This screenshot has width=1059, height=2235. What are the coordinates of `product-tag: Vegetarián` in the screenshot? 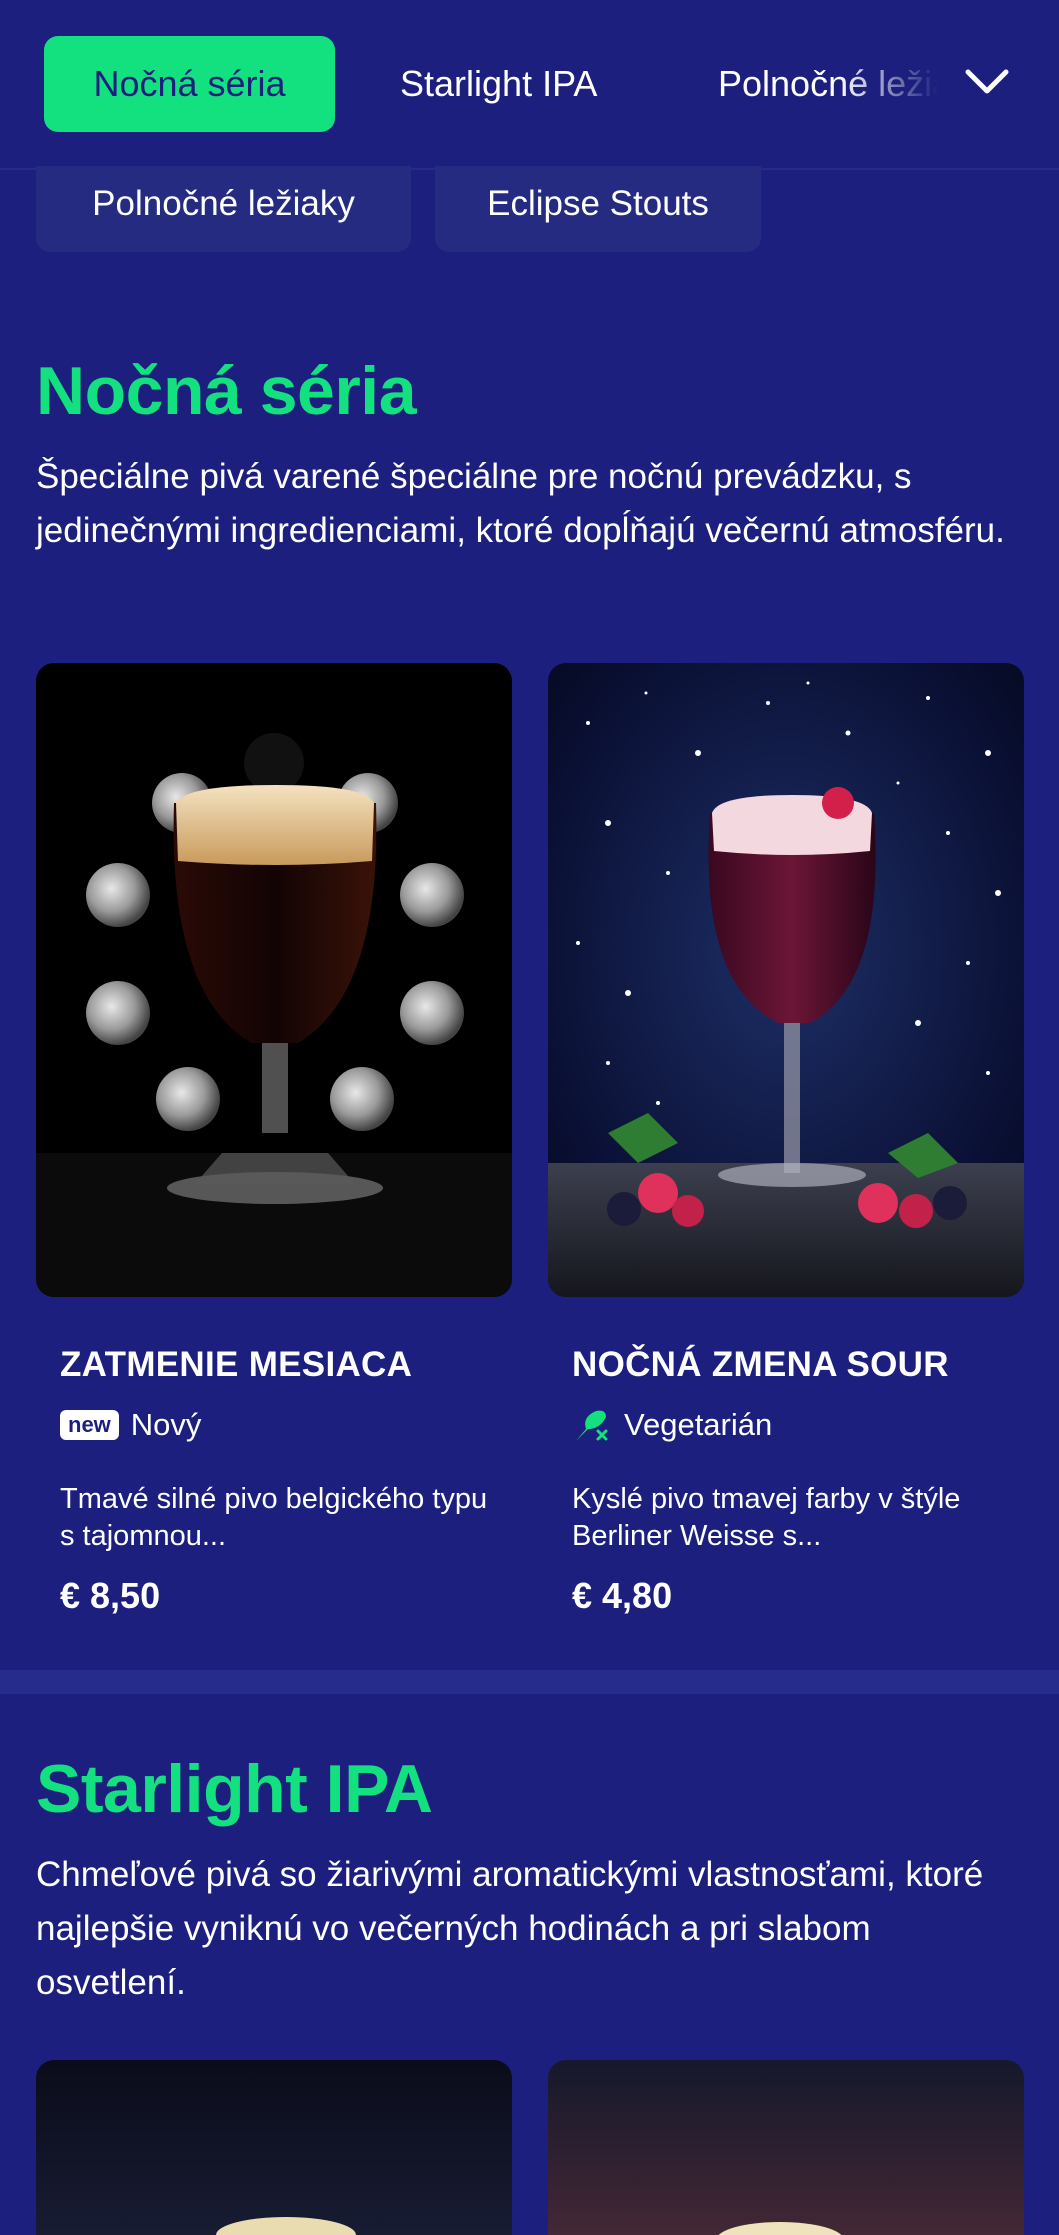 It's located at (672, 1425).